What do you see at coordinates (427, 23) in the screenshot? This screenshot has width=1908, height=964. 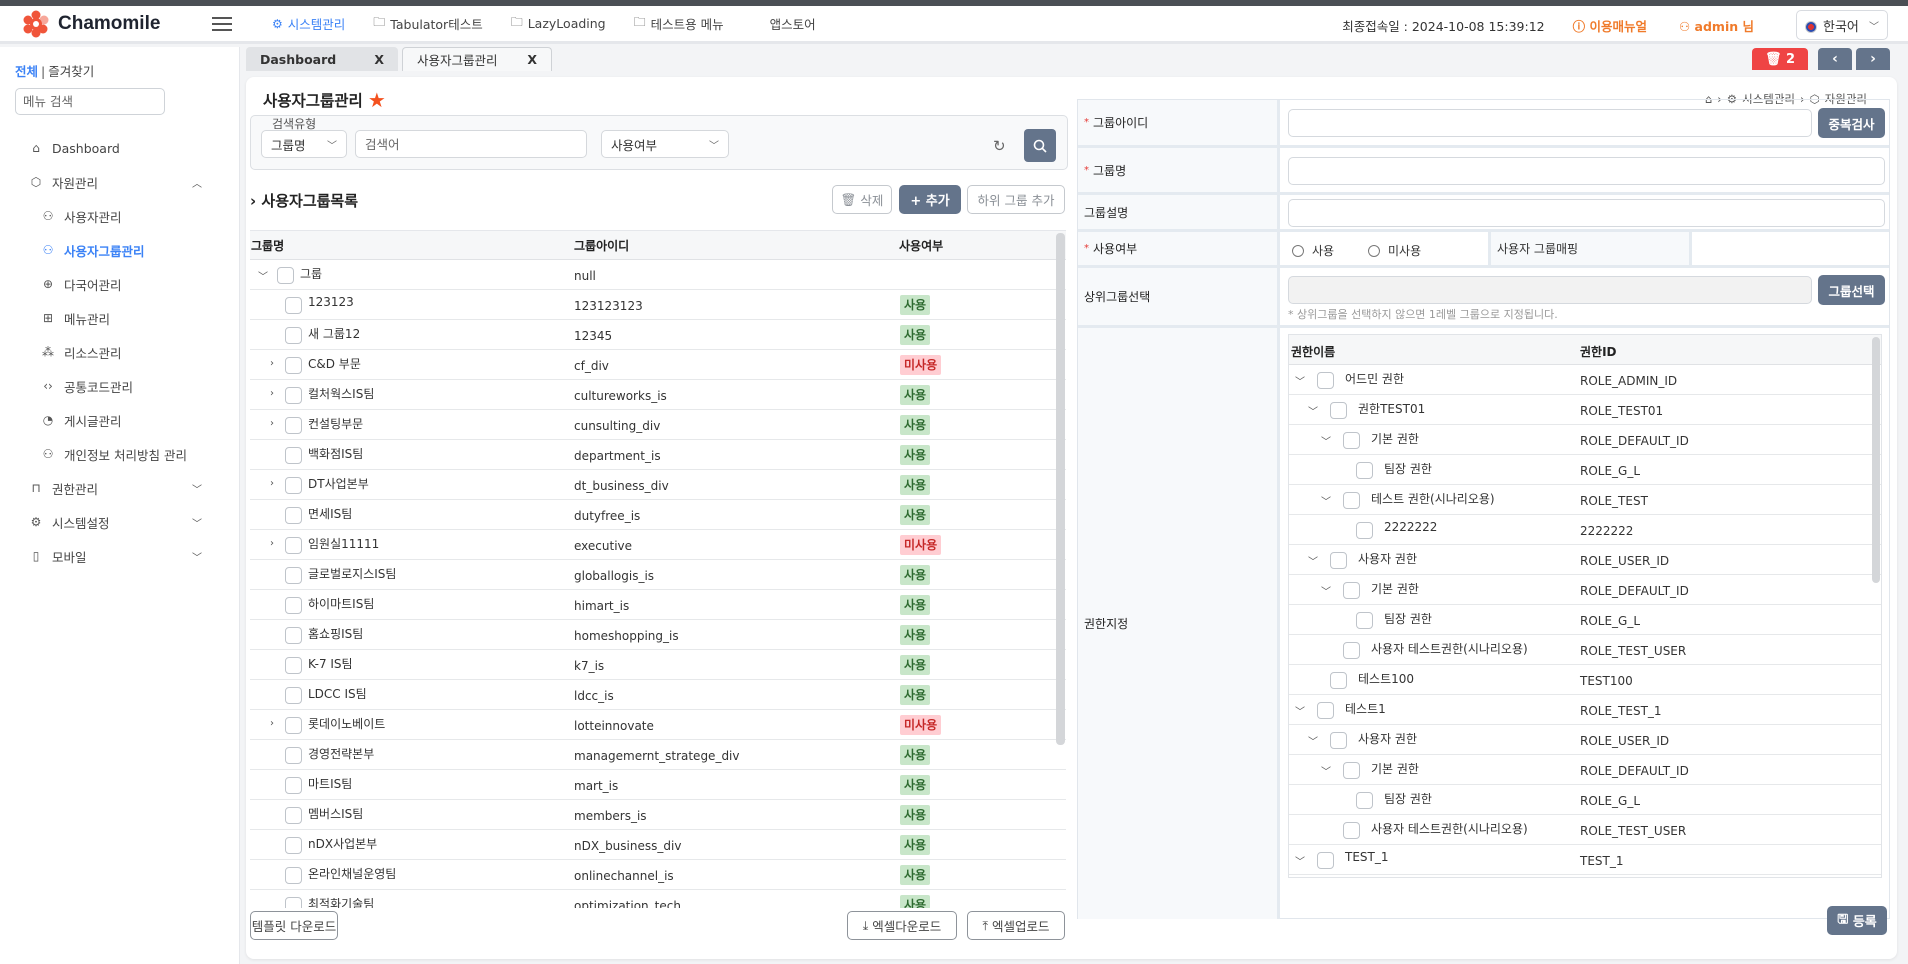 I see `topnav-tabulator: 🗀 Tabulator테스트` at bounding box center [427, 23].